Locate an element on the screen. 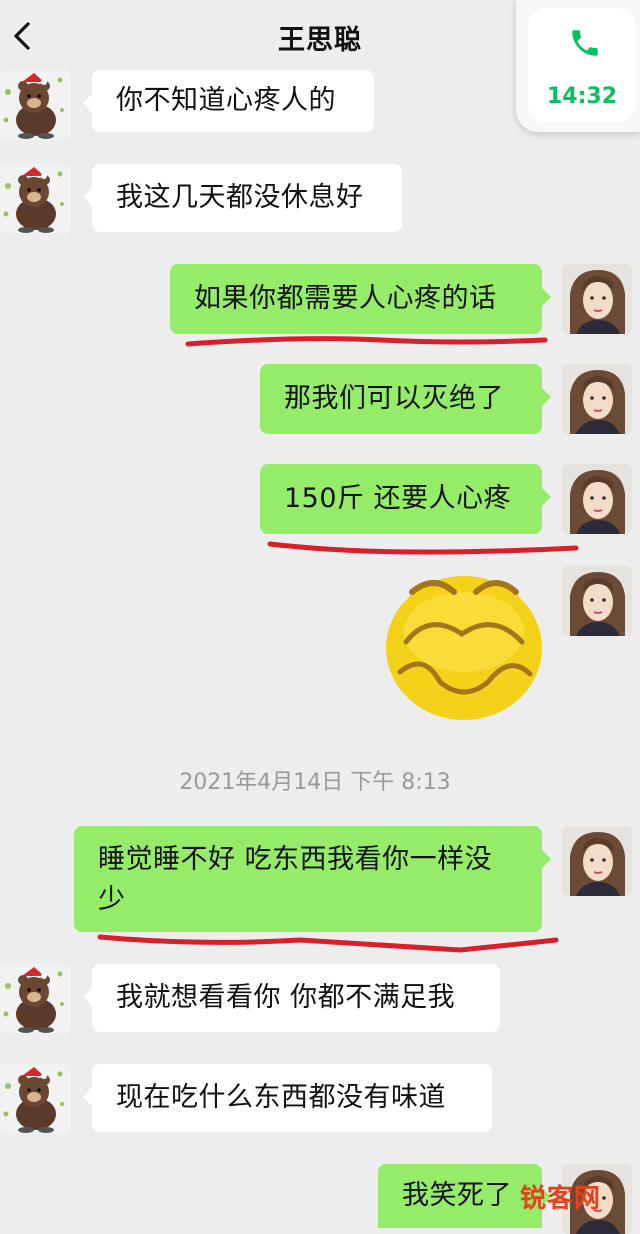  call-duration: 14:32 is located at coordinates (582, 96).